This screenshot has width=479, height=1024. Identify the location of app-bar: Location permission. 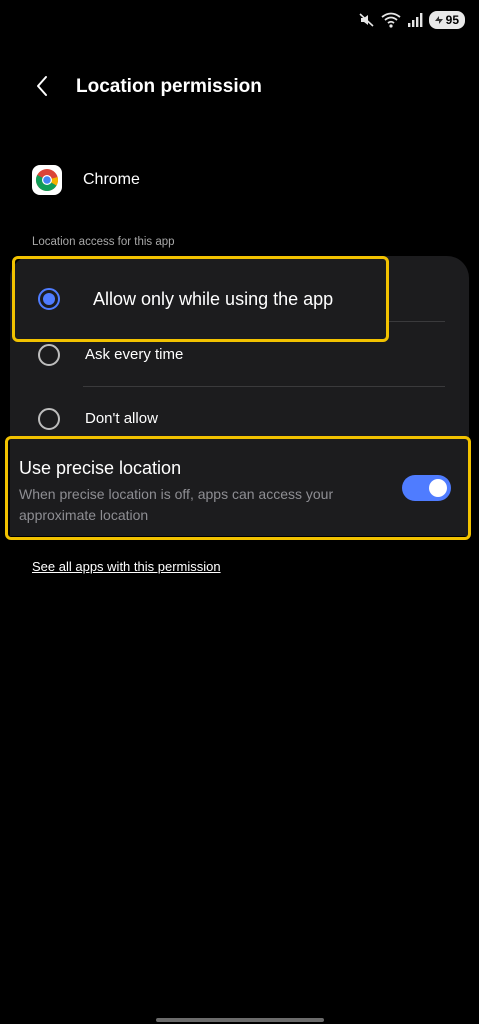
(239, 88).